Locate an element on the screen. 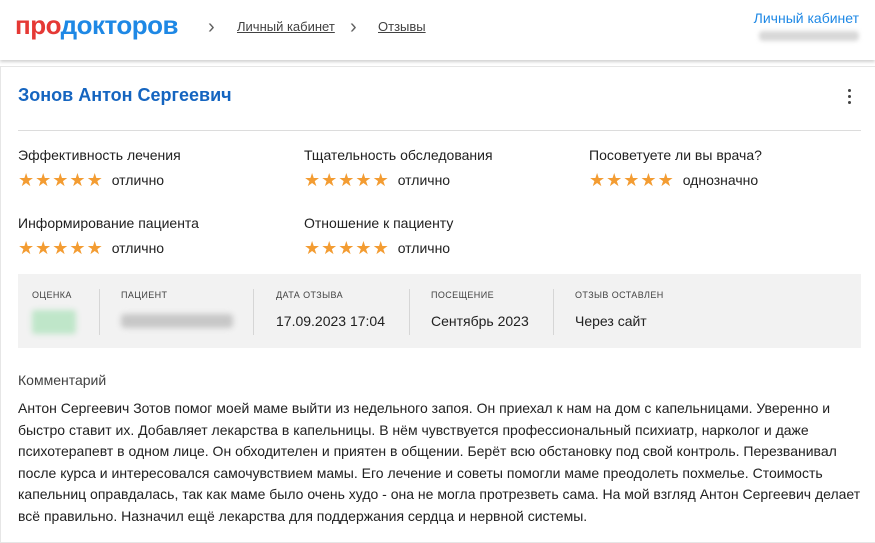 The height and width of the screenshot is (543, 875). cabinet-link: Личный кабинет is located at coordinates (806, 18).